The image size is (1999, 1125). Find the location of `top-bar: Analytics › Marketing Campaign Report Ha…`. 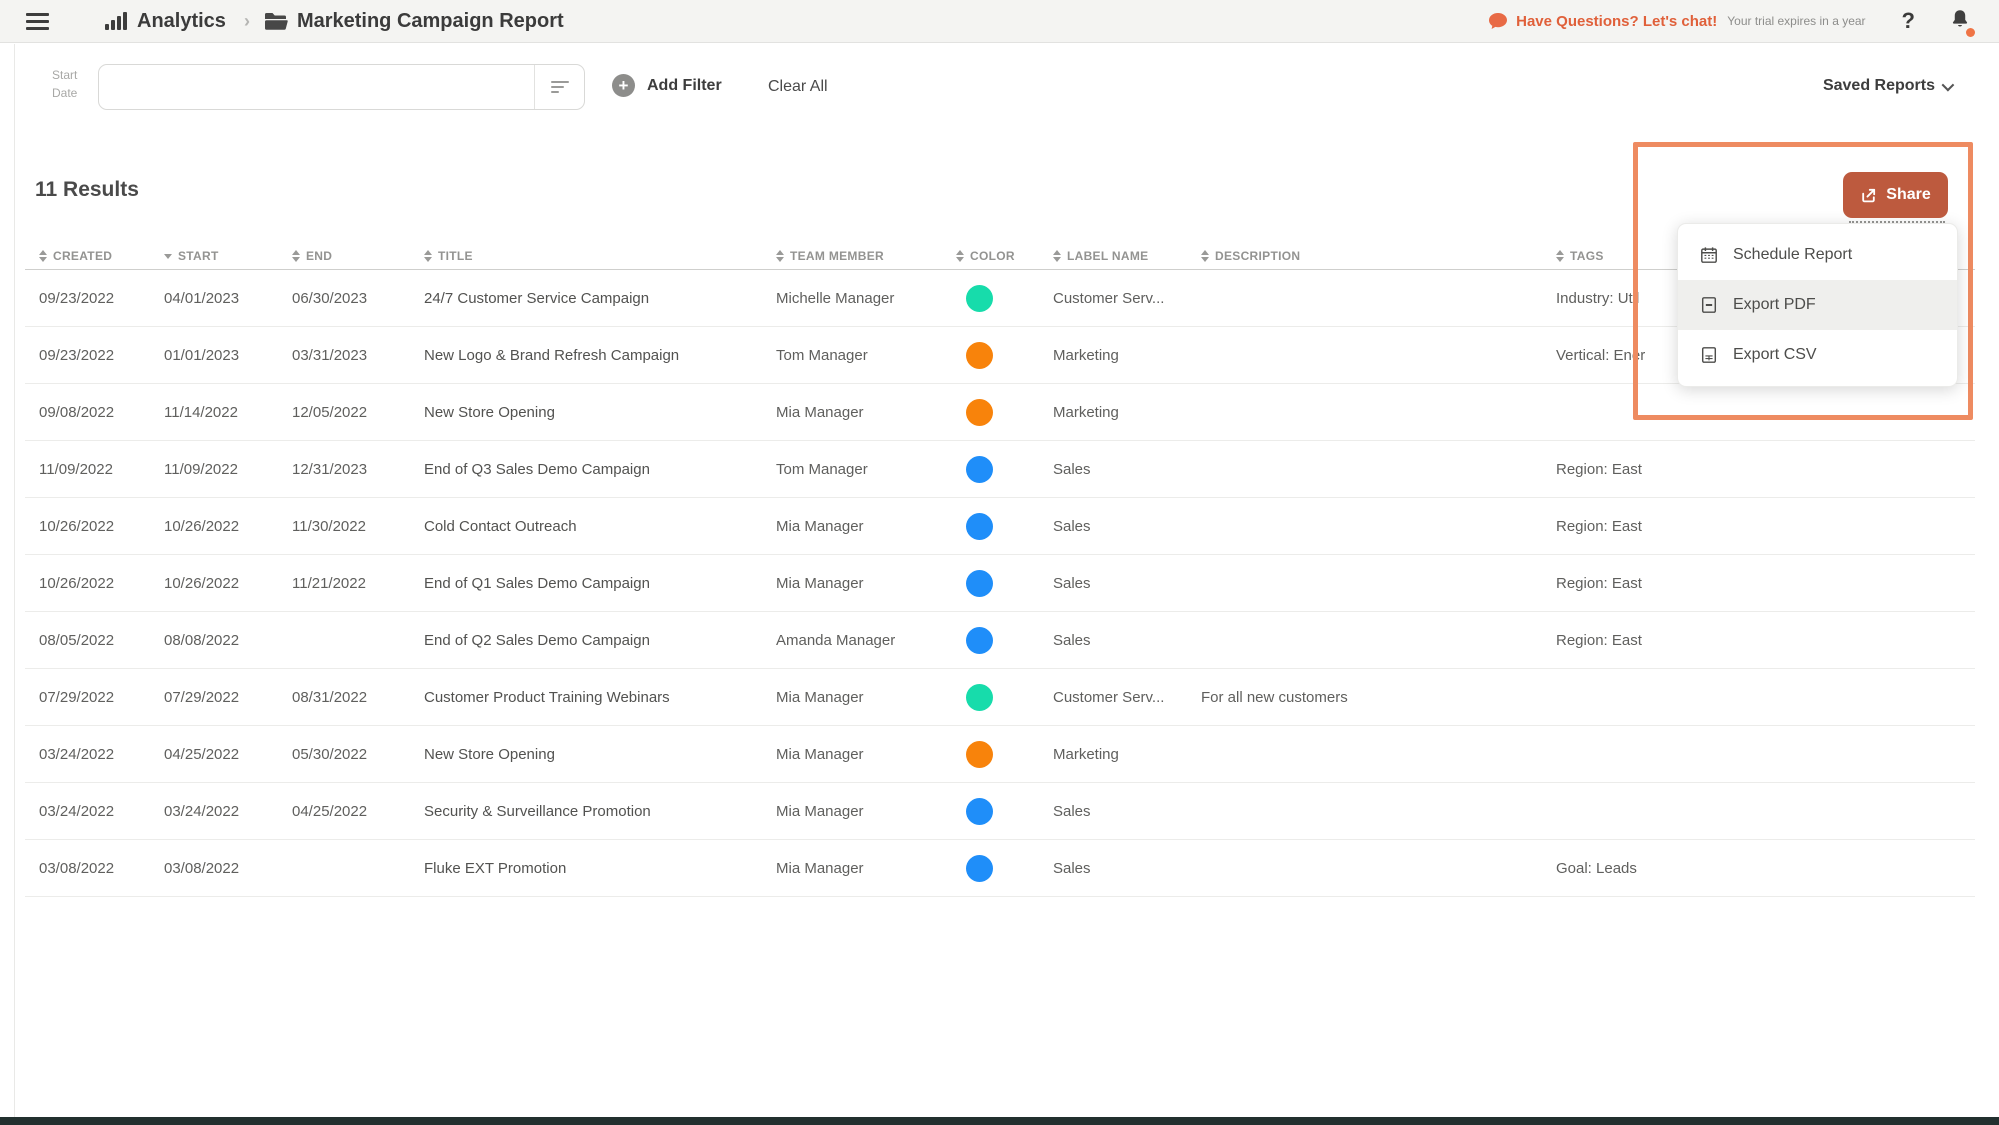

top-bar: Analytics › Marketing Campaign Report Ha… is located at coordinates (999, 21).